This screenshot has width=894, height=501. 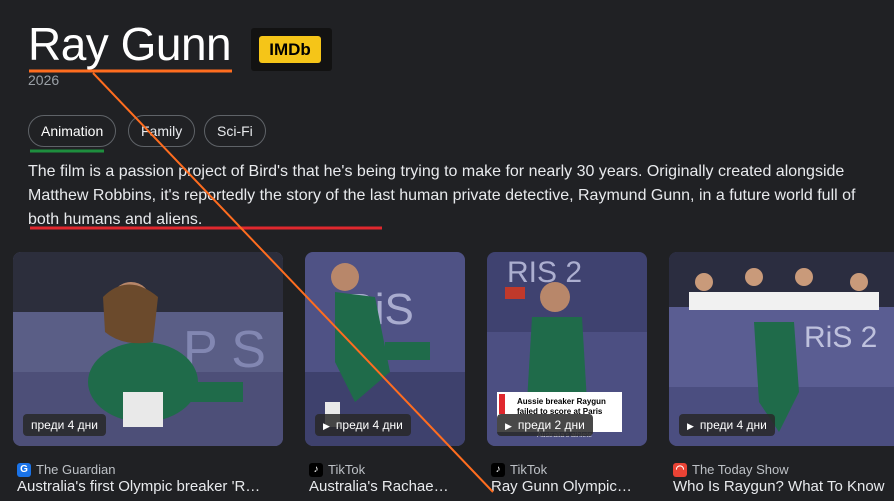 I want to click on imdb-link: IMDb, so click(x=291, y=49).